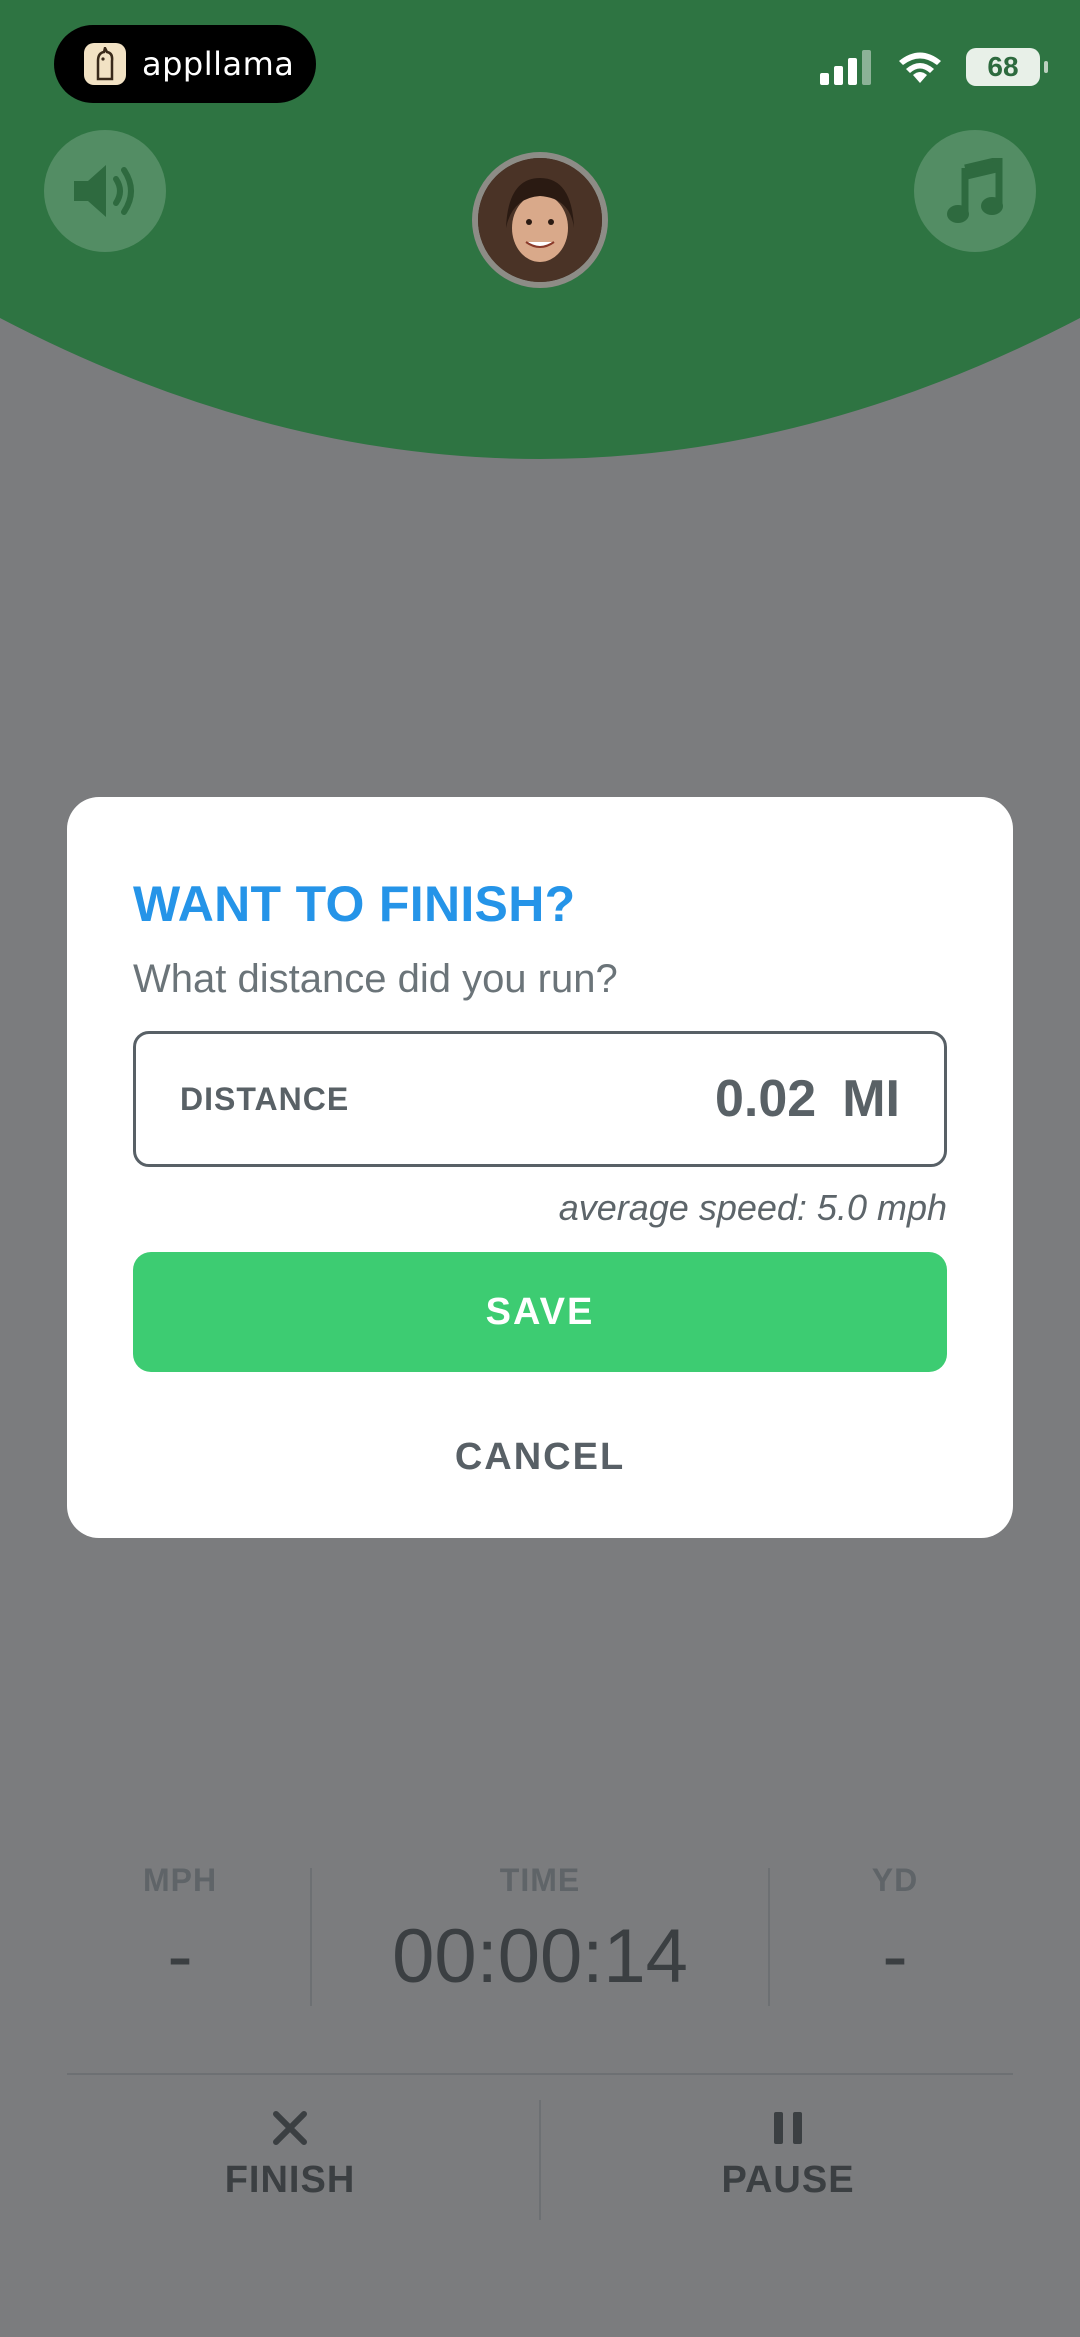 This screenshot has height=2337, width=1080. What do you see at coordinates (540, 1956) in the screenshot?
I see `time-value: 00:00:14` at bounding box center [540, 1956].